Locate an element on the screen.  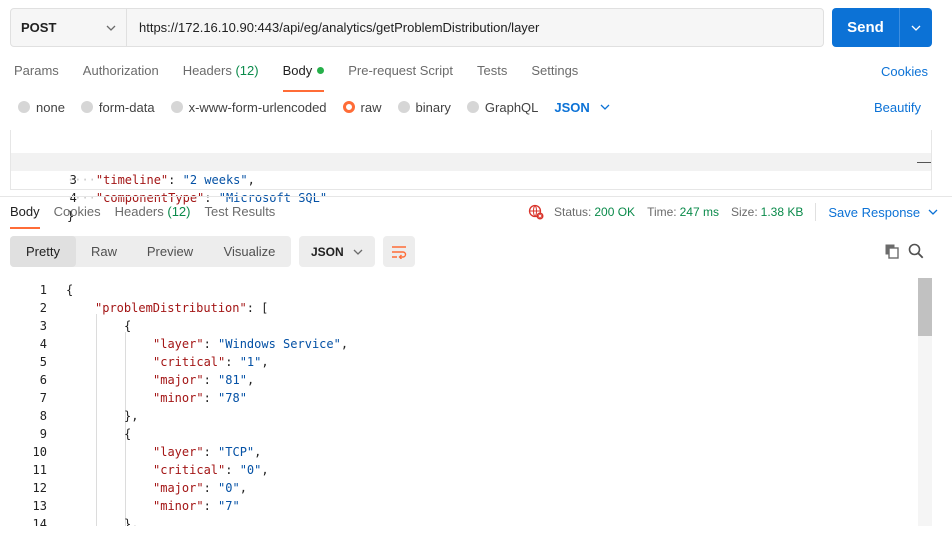
search-icon is located at coordinates (916, 251).